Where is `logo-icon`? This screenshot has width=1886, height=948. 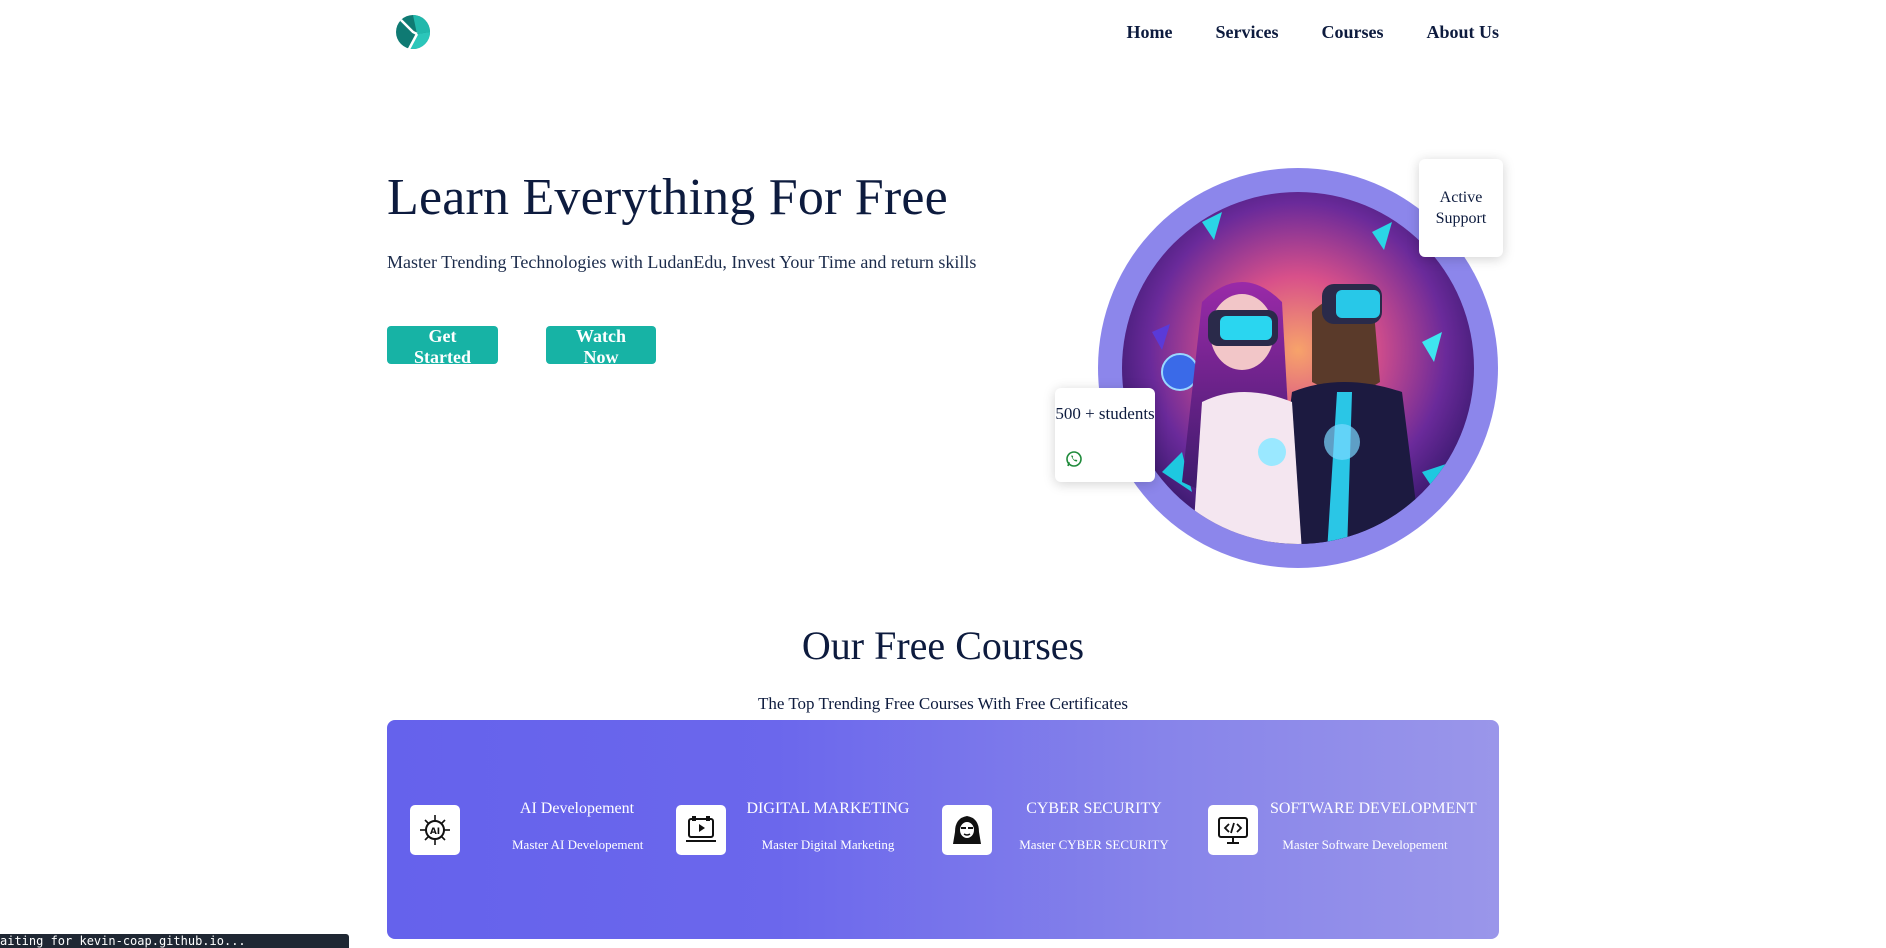 logo-icon is located at coordinates (413, 32).